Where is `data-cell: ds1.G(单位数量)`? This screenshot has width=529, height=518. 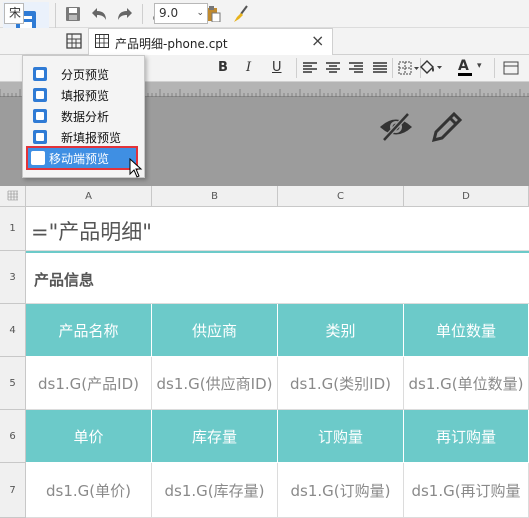 data-cell: ds1.G(单位数量) is located at coordinates (466, 383).